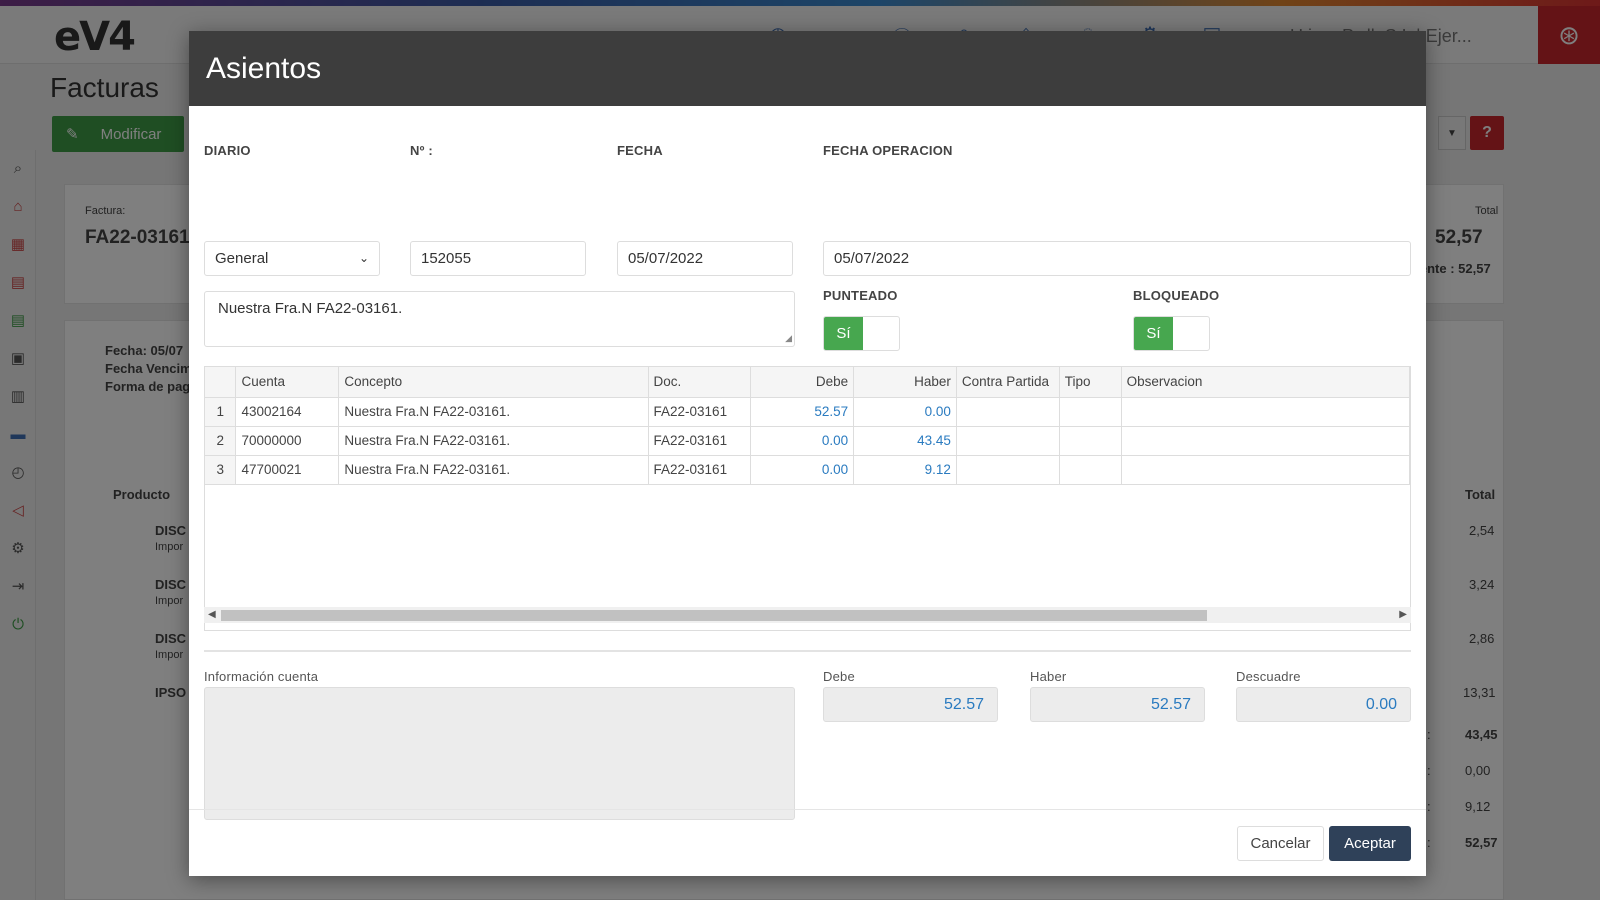 This screenshot has width=1600, height=900. Describe the element at coordinates (1370, 843) in the screenshot. I see `accept-button: Aceptar` at that location.